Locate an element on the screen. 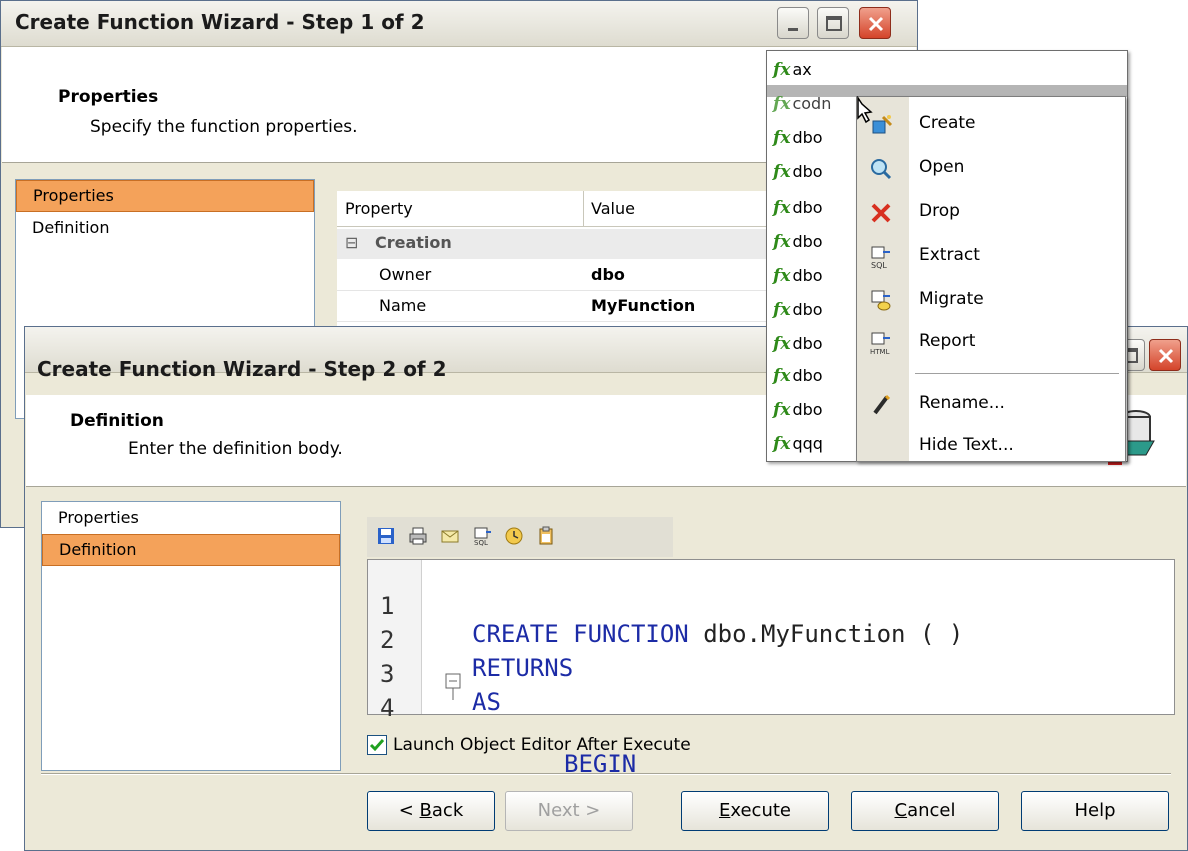 The width and height of the screenshot is (1188, 851). list-item: fx qqq is located at coordinates (798, 444).